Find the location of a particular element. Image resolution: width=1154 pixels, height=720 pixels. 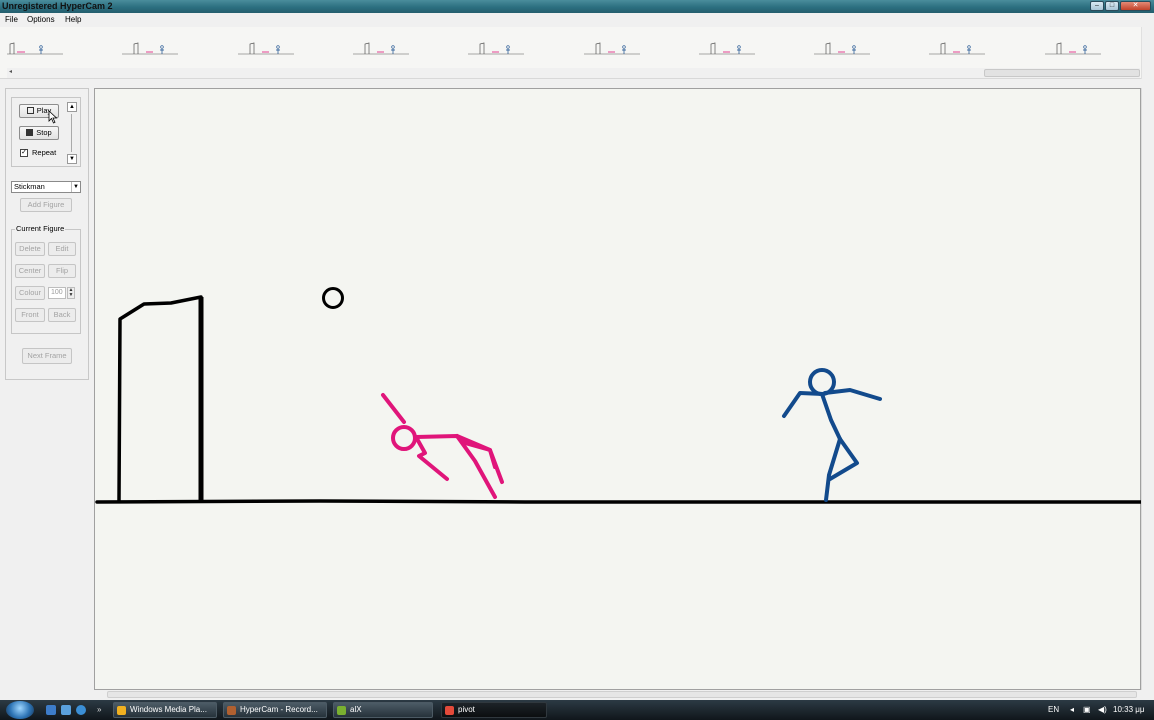

scroll-left-icon: ◂ is located at coordinates (10, 71).